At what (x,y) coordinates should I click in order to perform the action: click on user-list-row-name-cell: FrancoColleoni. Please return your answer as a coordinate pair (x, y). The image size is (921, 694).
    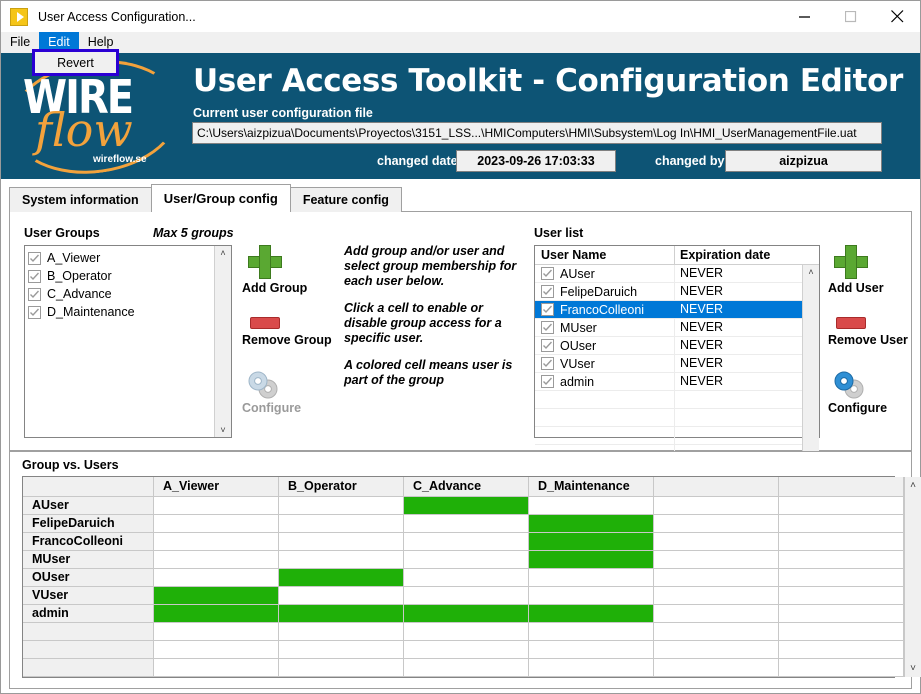
    Looking at the image, I should click on (605, 309).